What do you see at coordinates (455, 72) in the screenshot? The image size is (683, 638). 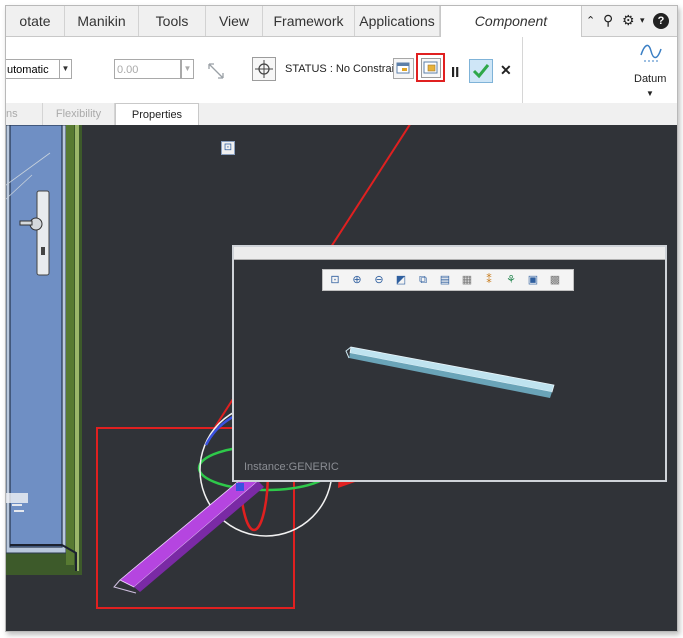 I see `pause-button: II` at bounding box center [455, 72].